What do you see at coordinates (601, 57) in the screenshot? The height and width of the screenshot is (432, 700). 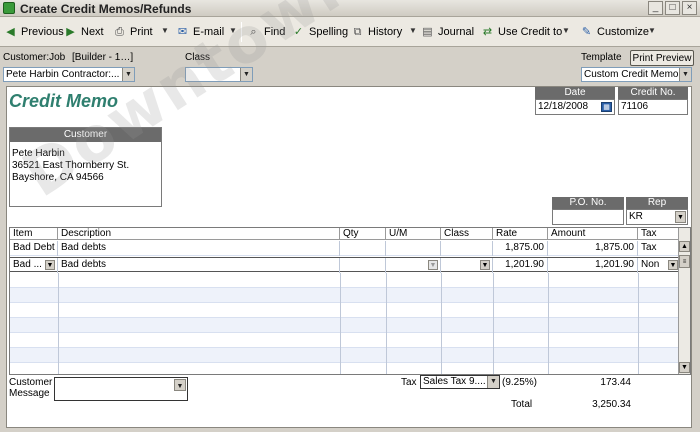 I see `template-label: Template` at bounding box center [601, 57].